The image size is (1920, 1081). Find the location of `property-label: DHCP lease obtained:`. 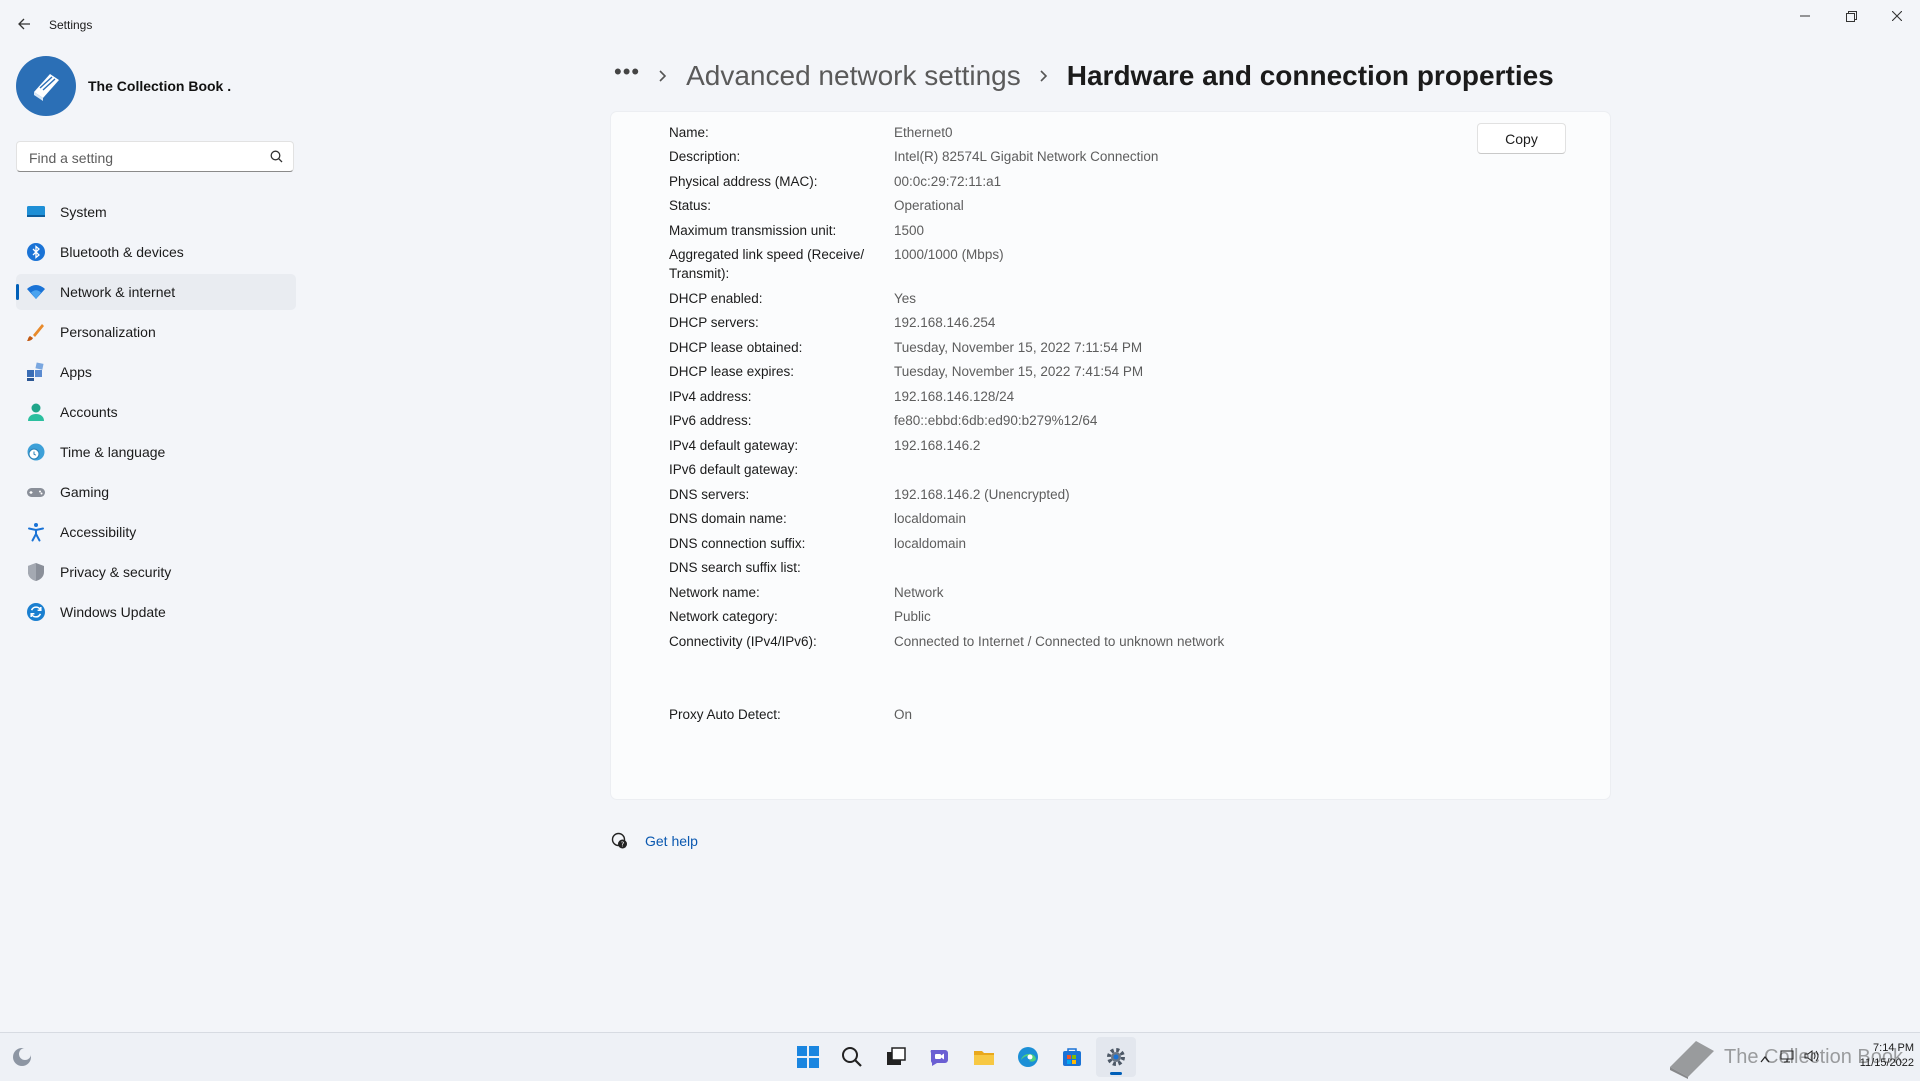

property-label: DHCP lease obtained: is located at coordinates (736, 347).